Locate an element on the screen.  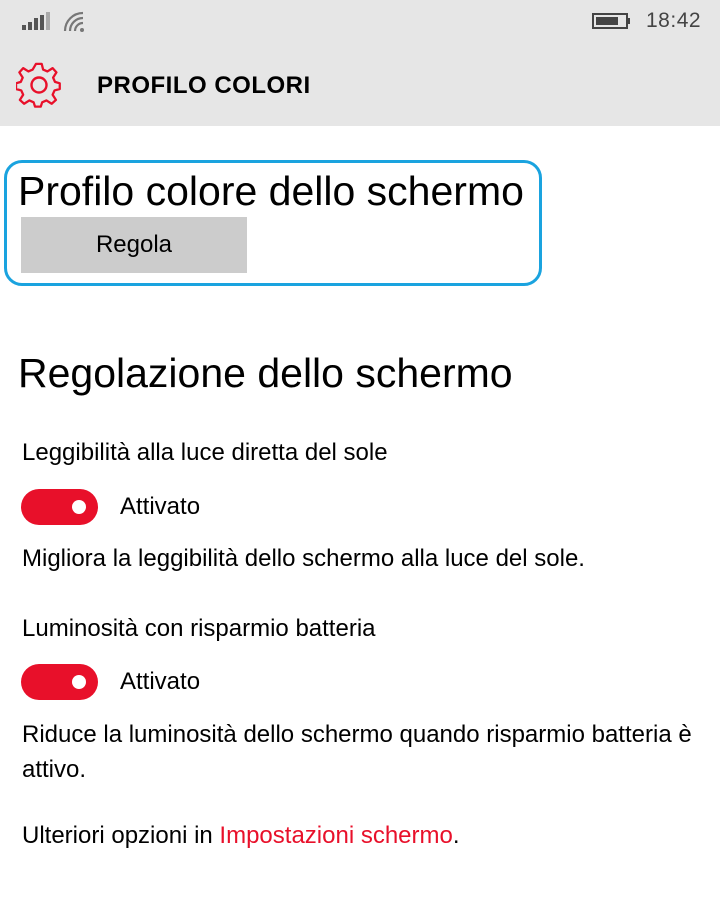
color-profile-heading: Profilo colore dello schermo is located at coordinates (271, 191).